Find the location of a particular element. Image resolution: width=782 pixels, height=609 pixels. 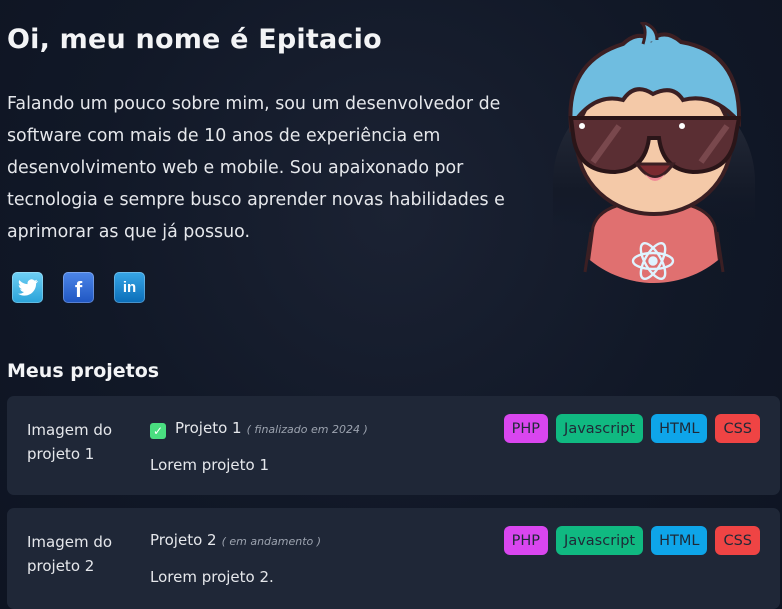

project-name: Projeto 2 is located at coordinates (183, 540).